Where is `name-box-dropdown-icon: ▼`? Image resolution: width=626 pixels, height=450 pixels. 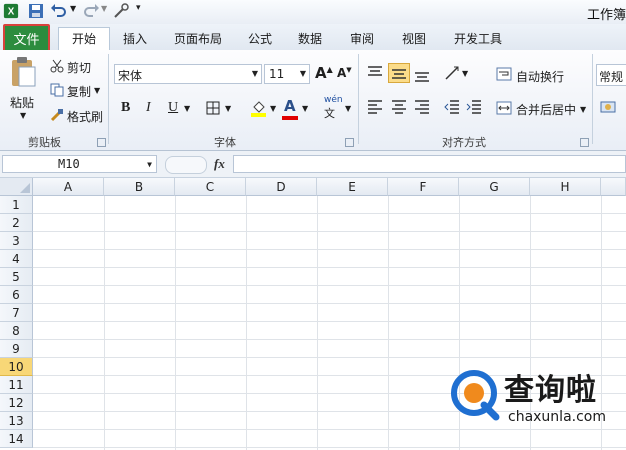
name-box-dropdown-icon: ▼ is located at coordinates (149, 165).